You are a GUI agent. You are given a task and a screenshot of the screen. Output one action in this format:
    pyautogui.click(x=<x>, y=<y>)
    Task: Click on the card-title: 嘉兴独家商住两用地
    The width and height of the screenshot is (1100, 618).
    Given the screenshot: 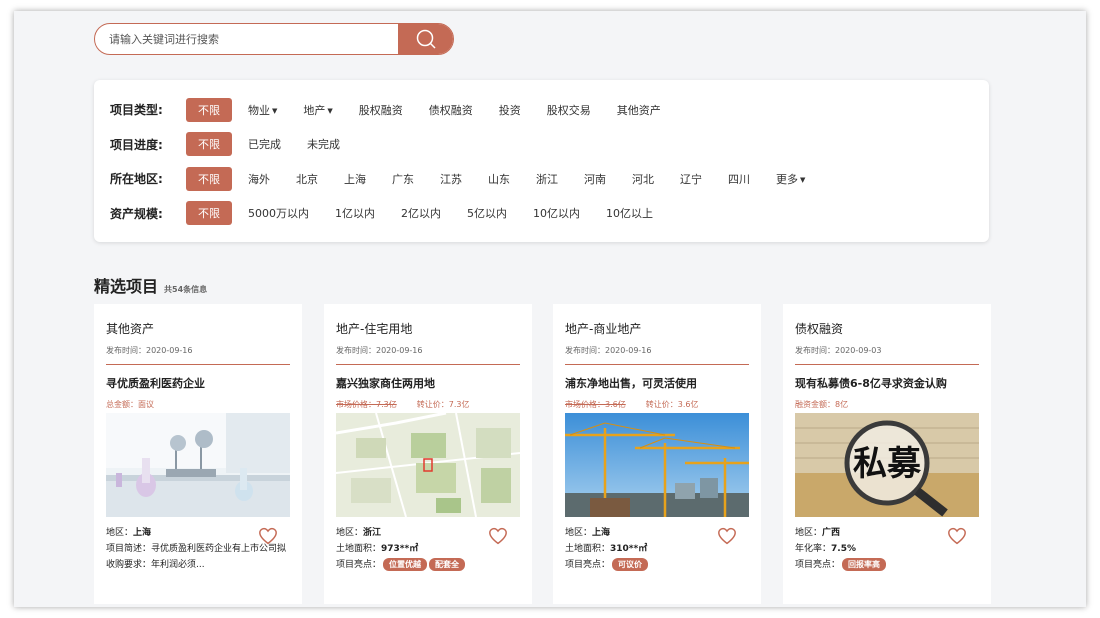 What is the action you would take?
    pyautogui.click(x=428, y=383)
    